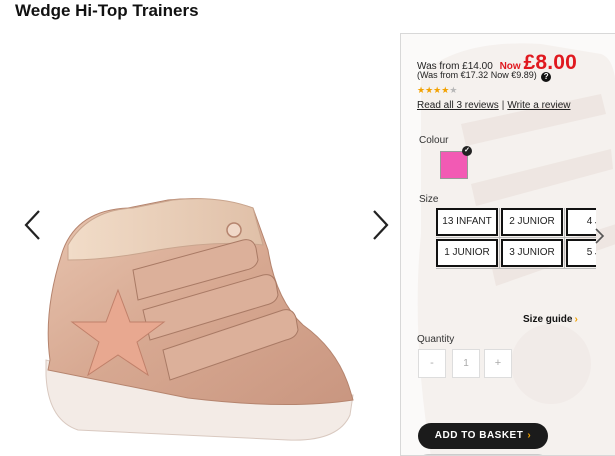  What do you see at coordinates (532, 223) in the screenshot?
I see `size-option: 2 JUNIOR` at bounding box center [532, 223].